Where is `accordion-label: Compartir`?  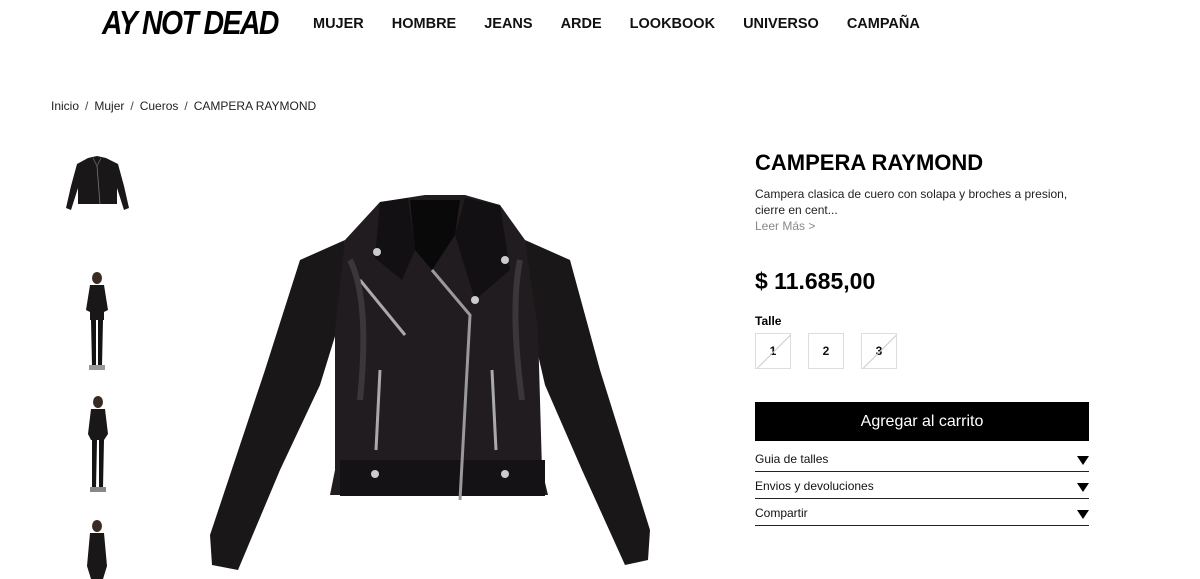 accordion-label: Compartir is located at coordinates (781, 513).